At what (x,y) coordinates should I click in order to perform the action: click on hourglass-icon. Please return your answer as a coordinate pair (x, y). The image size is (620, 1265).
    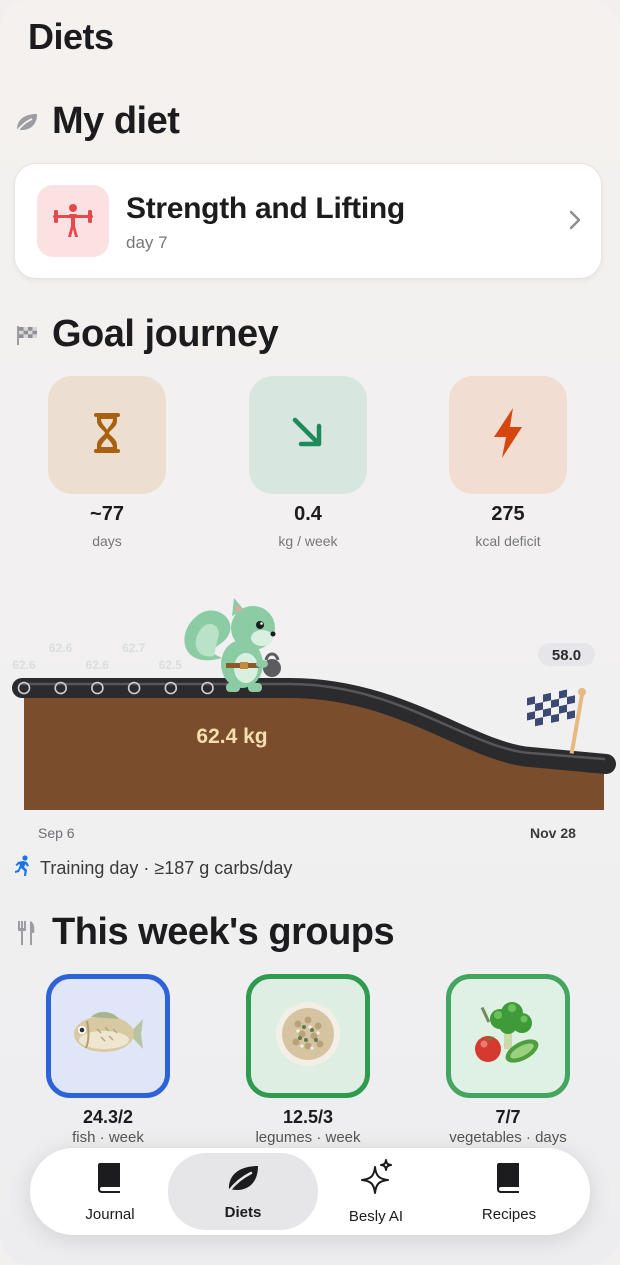
    Looking at the image, I should click on (107, 435).